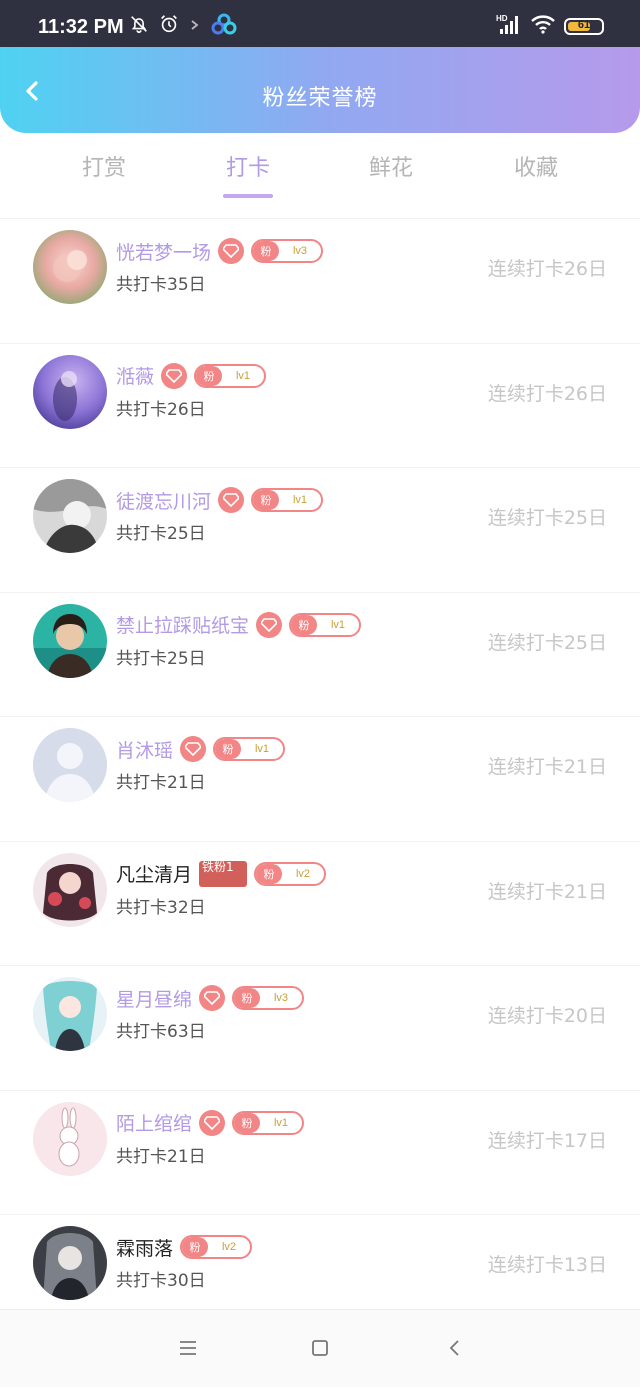  I want to click on menu-icon, so click(188, 1348).